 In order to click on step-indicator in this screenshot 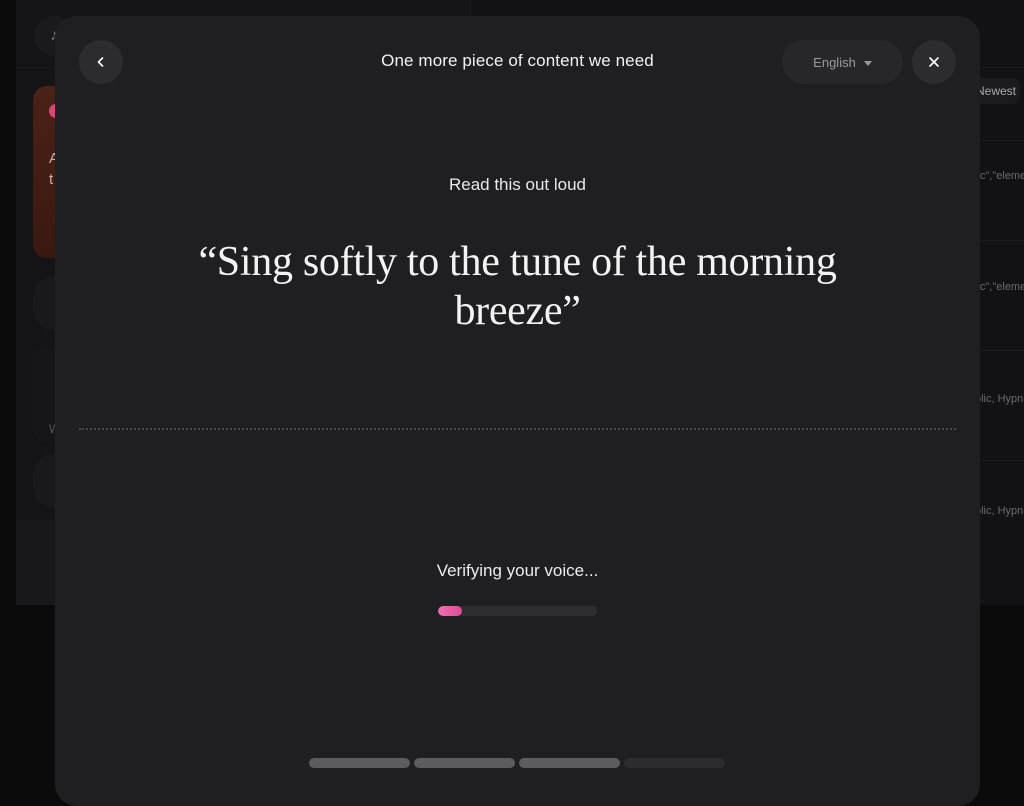, I will do `click(517, 763)`.